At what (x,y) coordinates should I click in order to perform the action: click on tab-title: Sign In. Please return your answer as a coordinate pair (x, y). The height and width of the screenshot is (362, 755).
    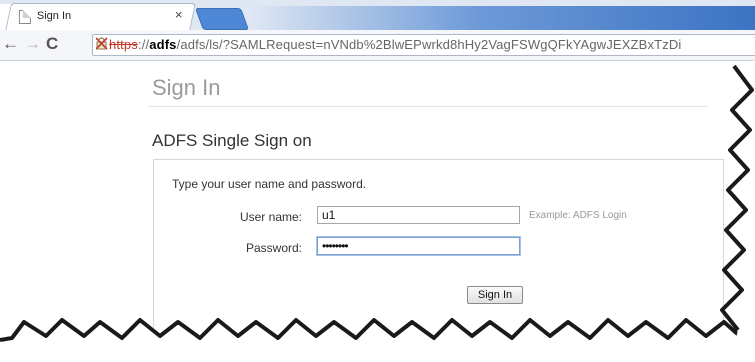
    Looking at the image, I should click on (54, 16).